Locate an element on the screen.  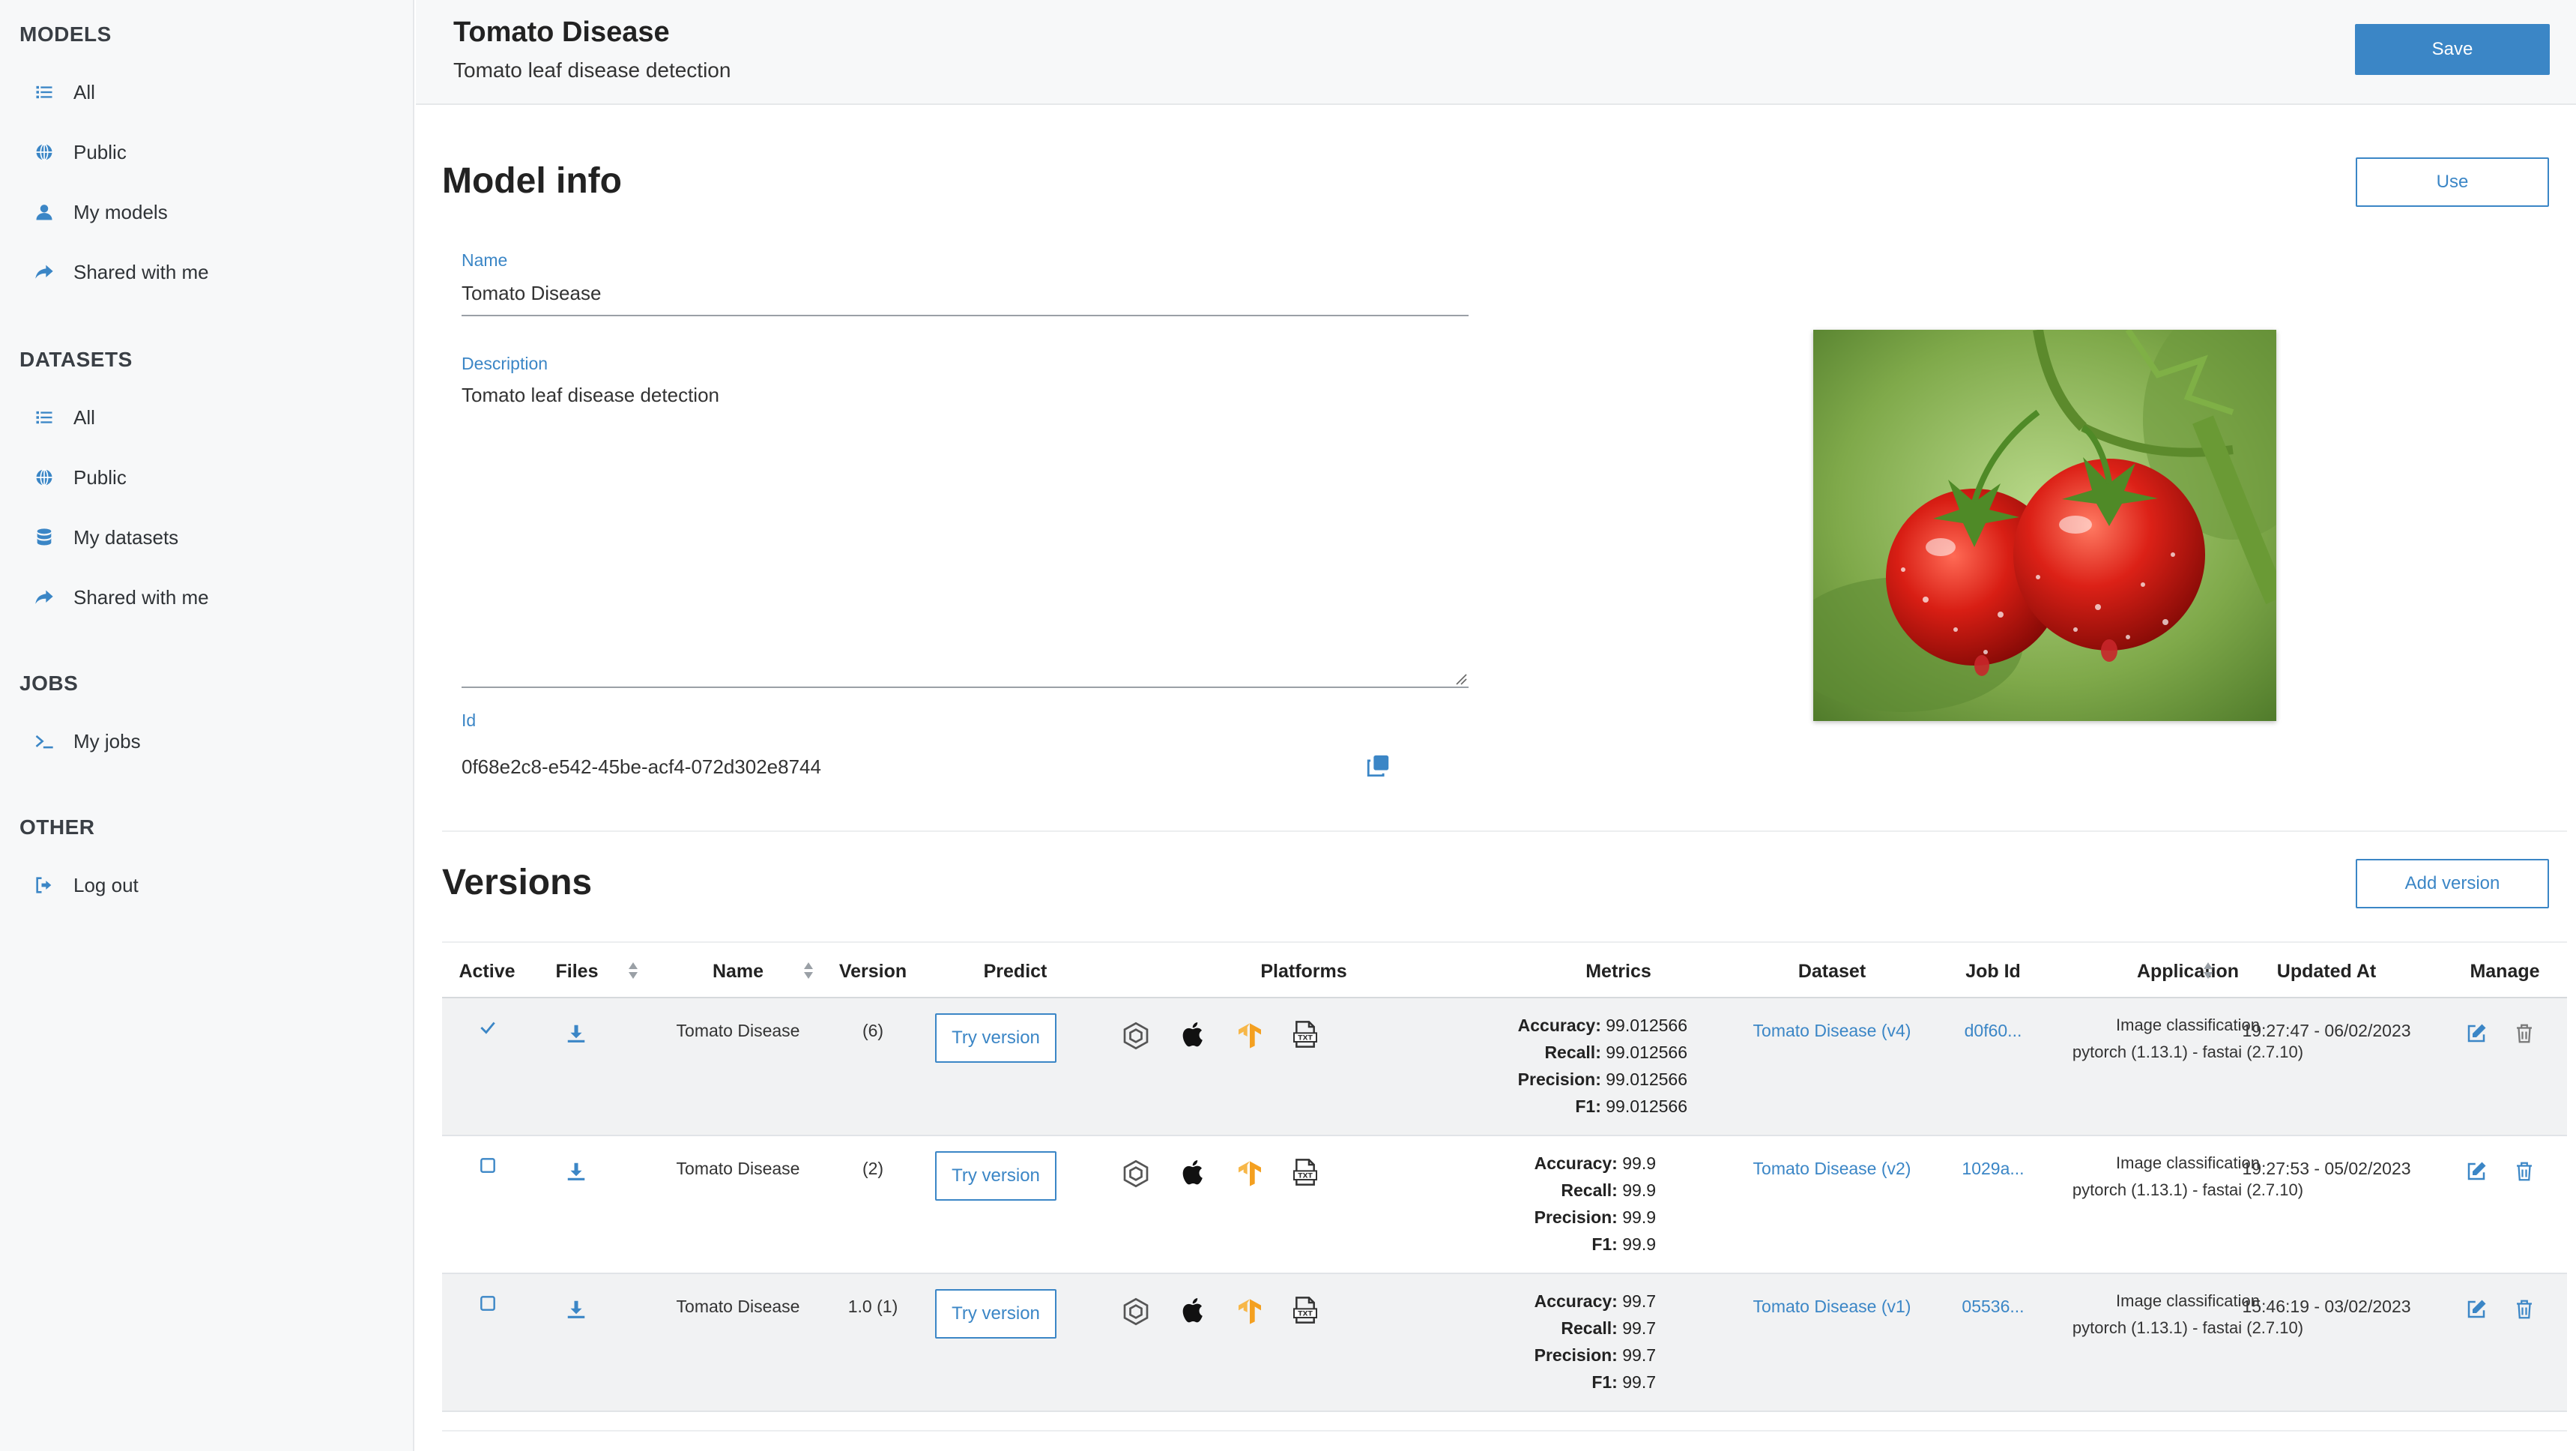
name-field-label: Name is located at coordinates (485, 260).